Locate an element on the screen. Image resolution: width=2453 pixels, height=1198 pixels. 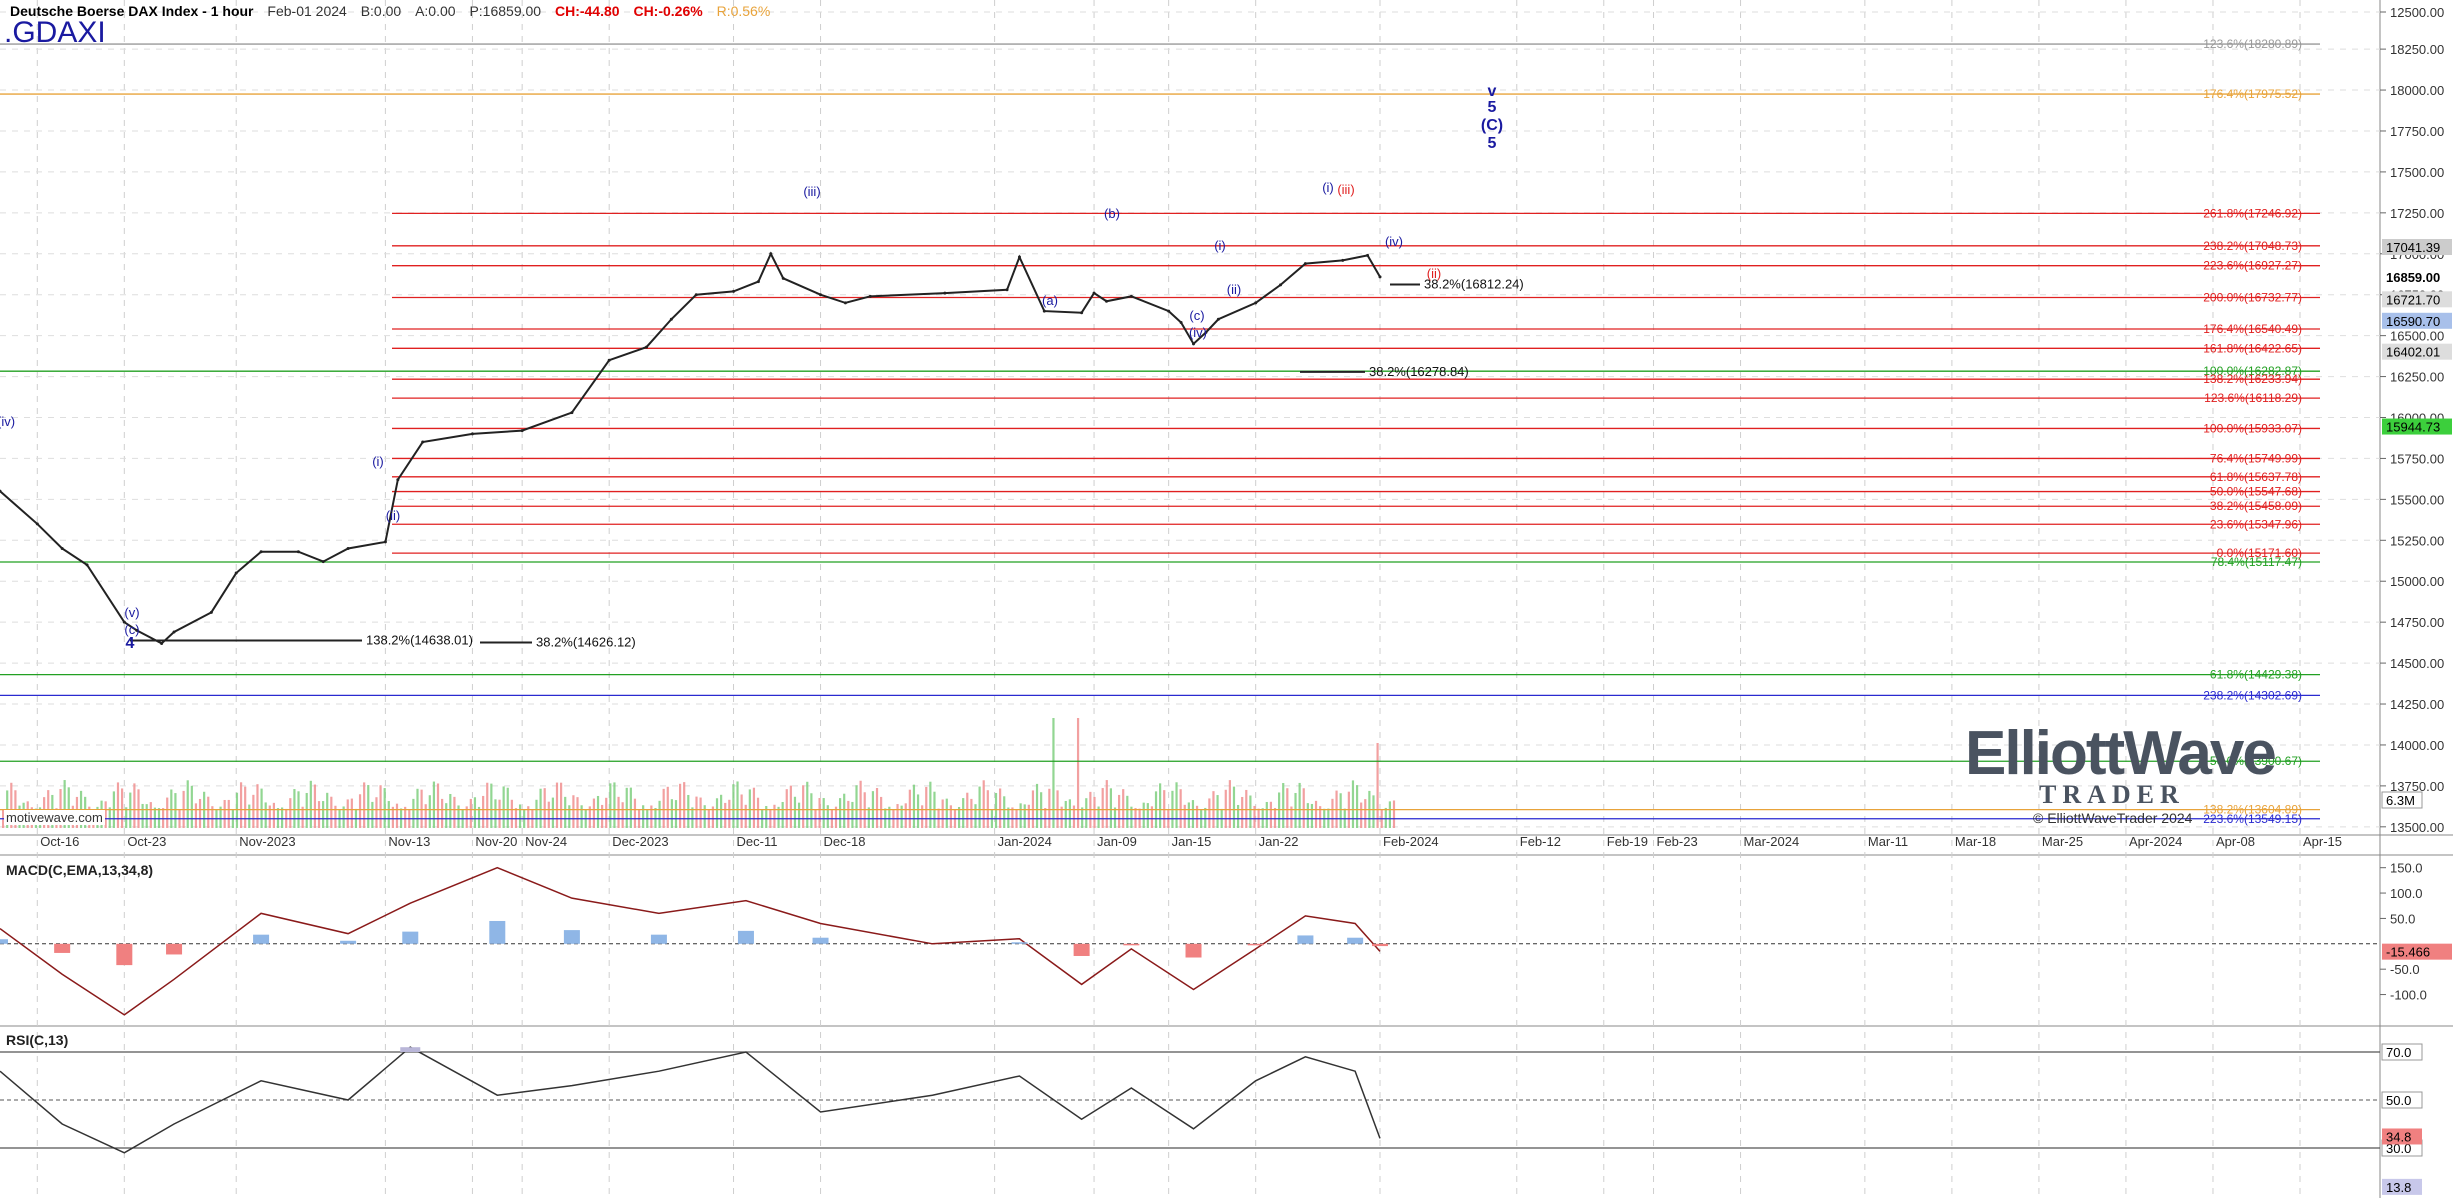
fib-level-label: 138.2%(16233.94) is located at coordinates (2252, 379).